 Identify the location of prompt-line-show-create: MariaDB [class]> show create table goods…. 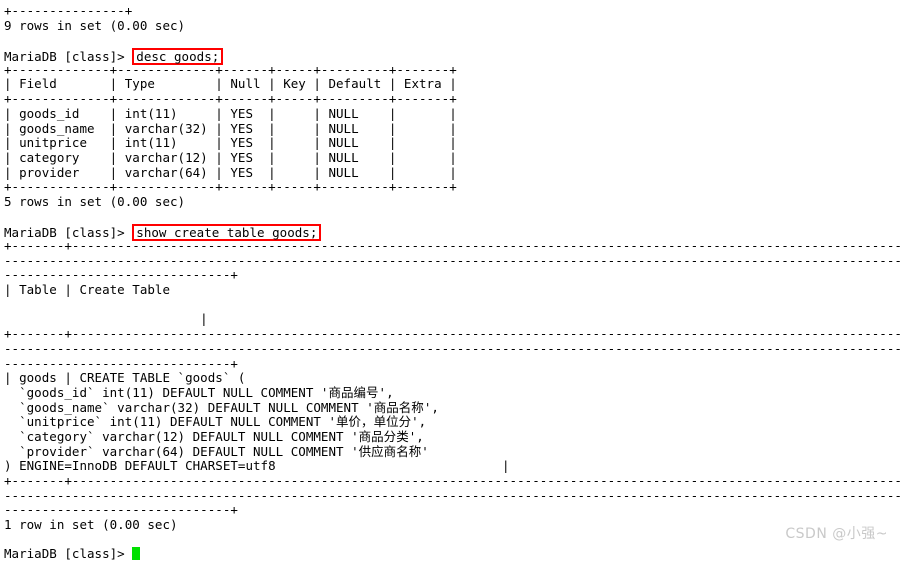
(454, 233).